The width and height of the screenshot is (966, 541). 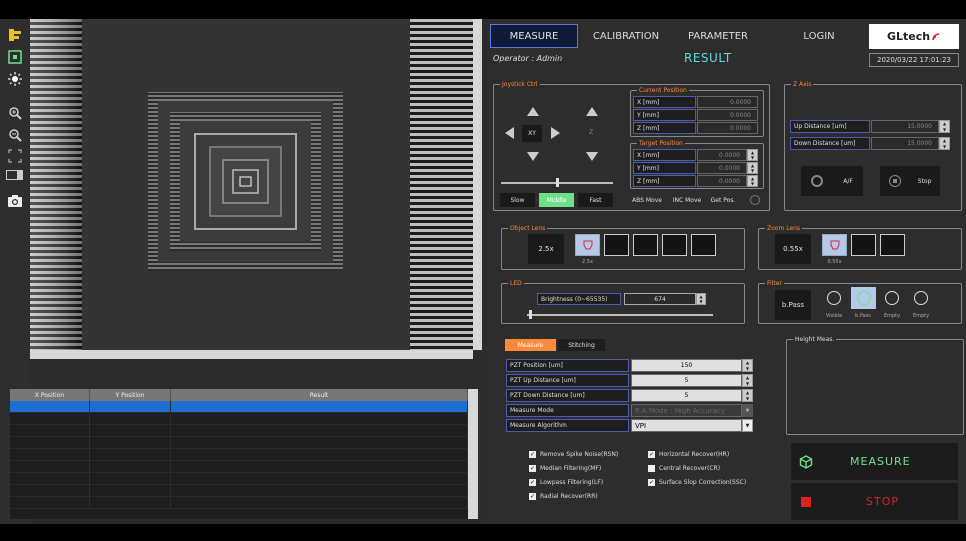 What do you see at coordinates (914, 36) in the screenshot?
I see `brand-logo: GLtech` at bounding box center [914, 36].